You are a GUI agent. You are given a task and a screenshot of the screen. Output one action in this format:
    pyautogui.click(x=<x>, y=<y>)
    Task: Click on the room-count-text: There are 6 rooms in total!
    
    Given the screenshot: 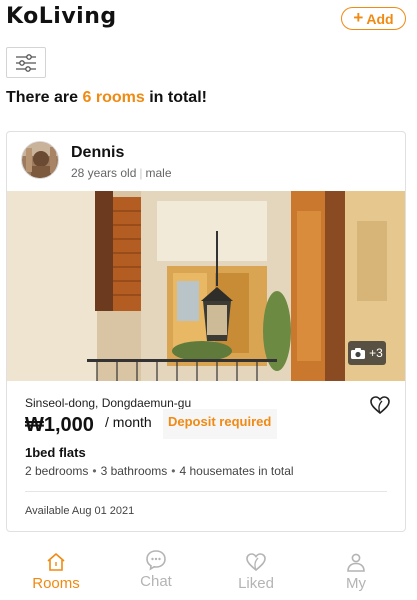 What is the action you would take?
    pyautogui.click(x=106, y=98)
    